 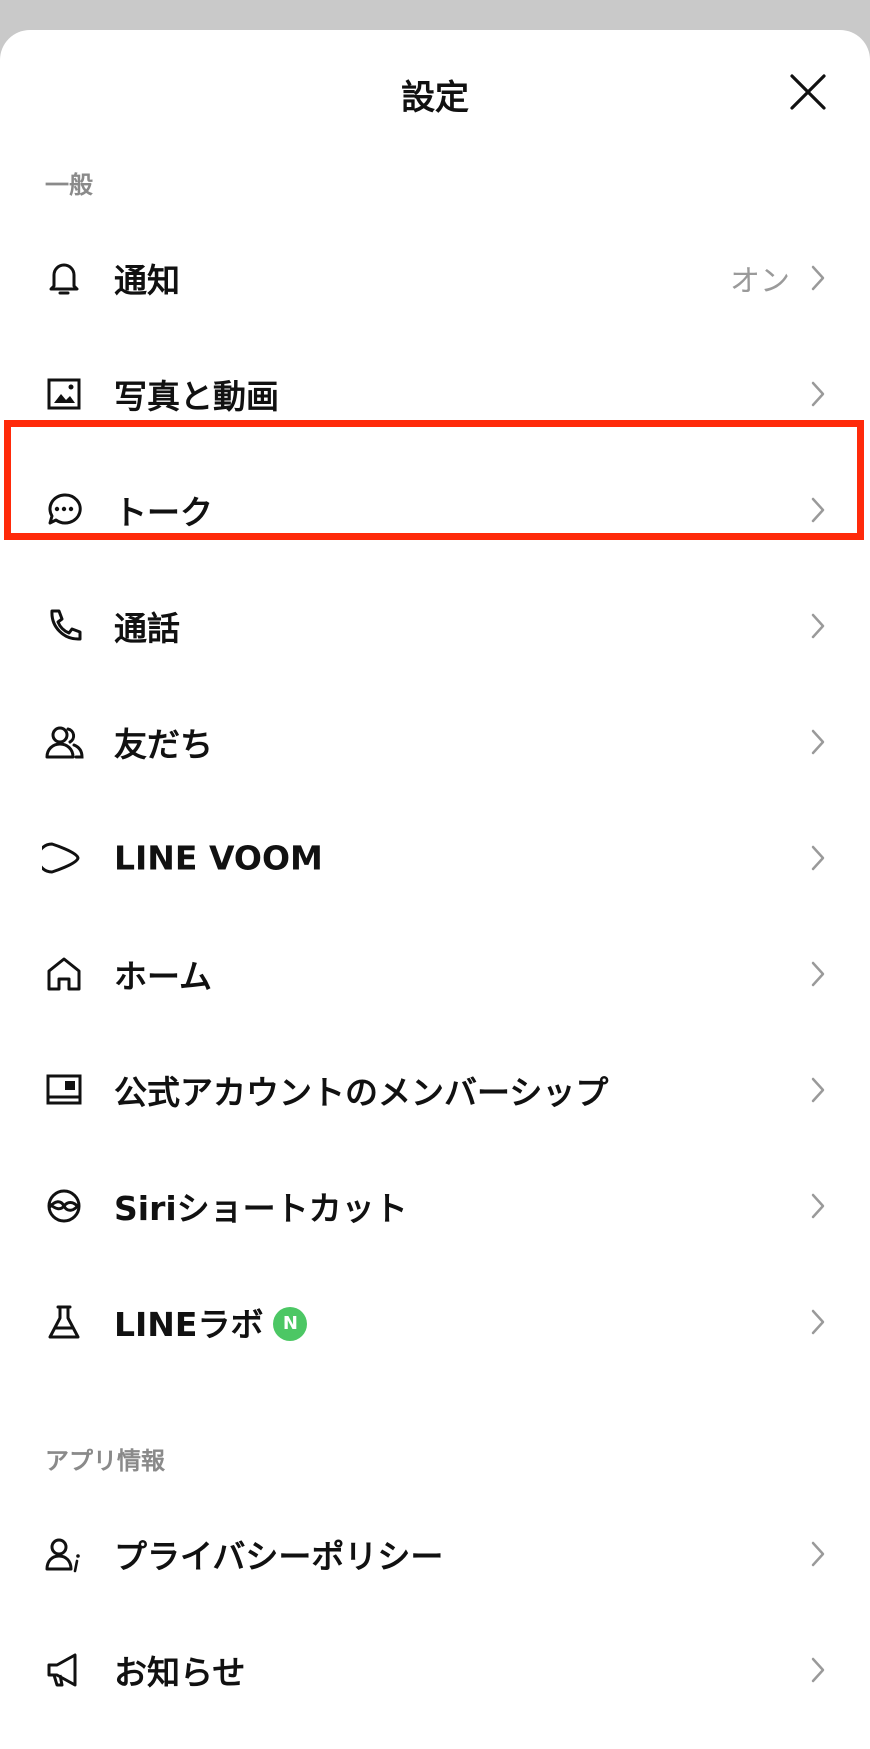 I want to click on home-icon, so click(x=64, y=974).